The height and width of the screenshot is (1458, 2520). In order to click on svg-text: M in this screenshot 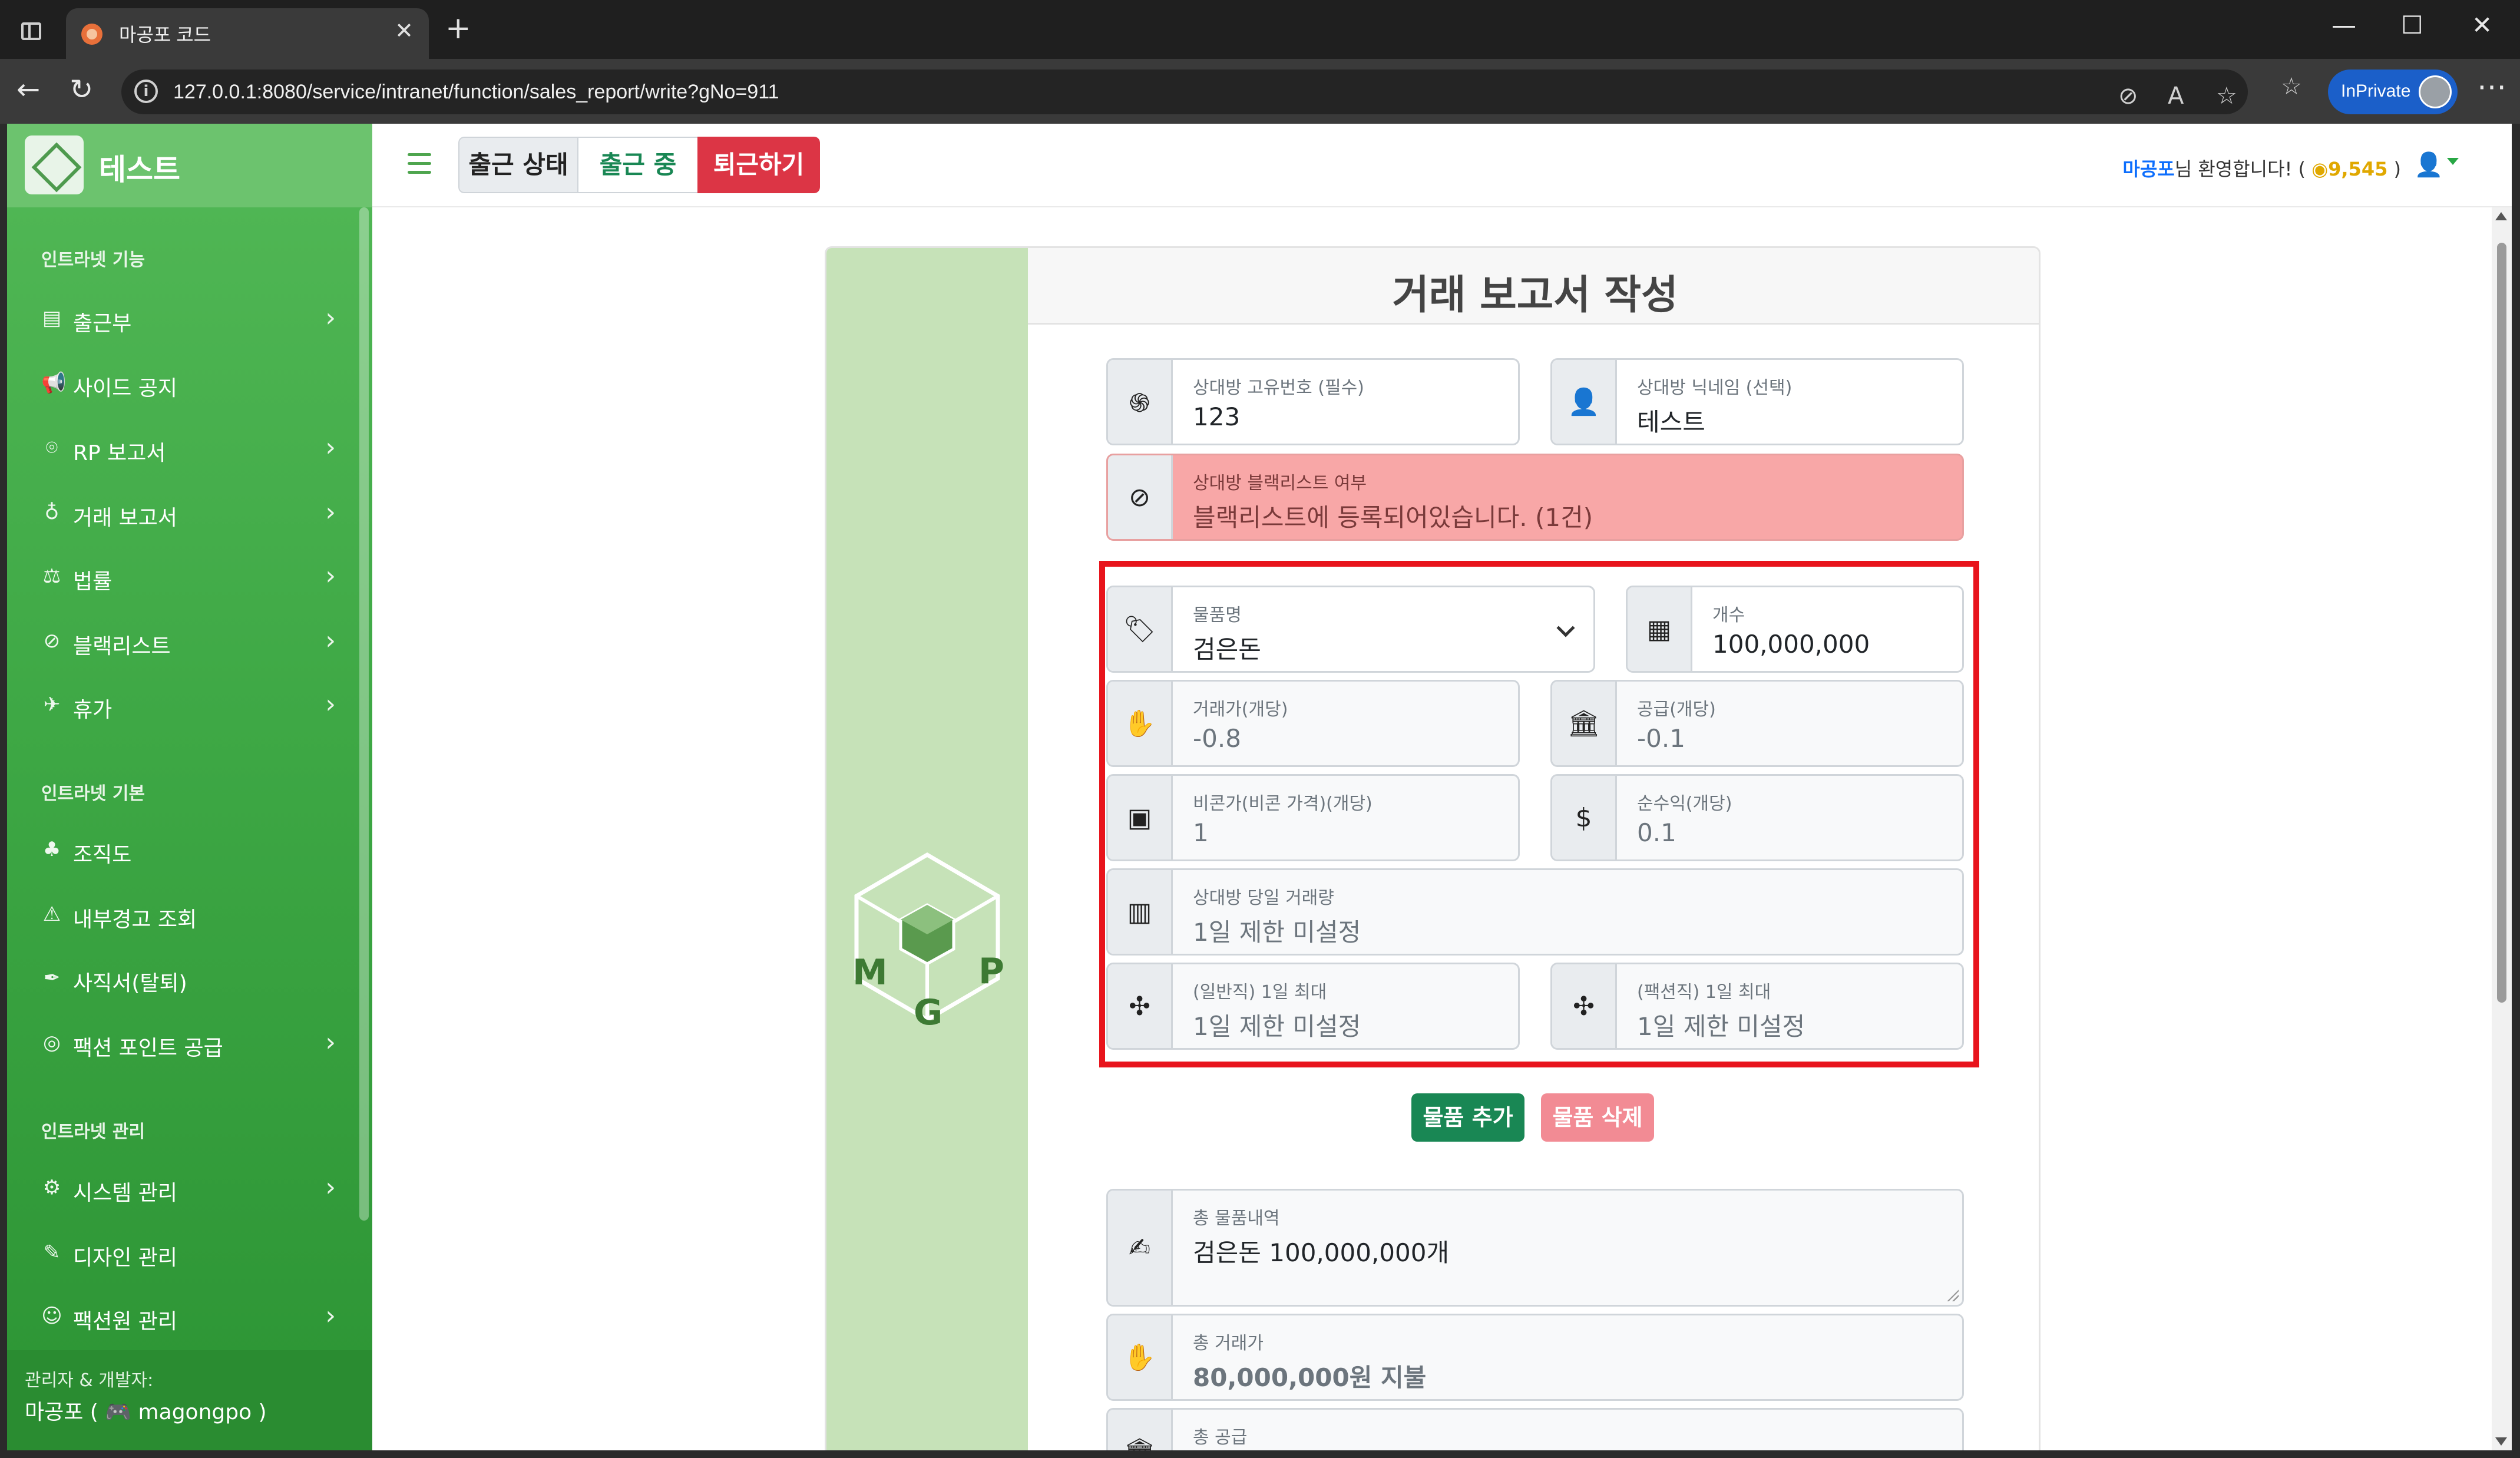, I will do `click(870, 973)`.